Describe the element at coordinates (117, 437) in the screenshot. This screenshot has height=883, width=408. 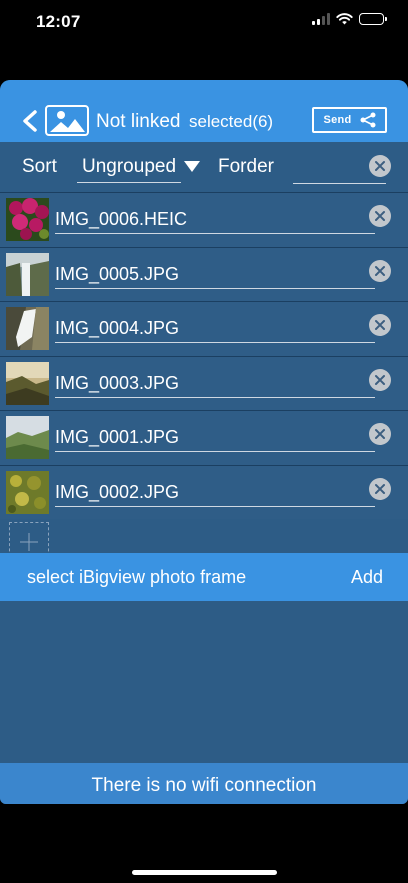
I see `file-name: IMG_0001.JPG` at that location.